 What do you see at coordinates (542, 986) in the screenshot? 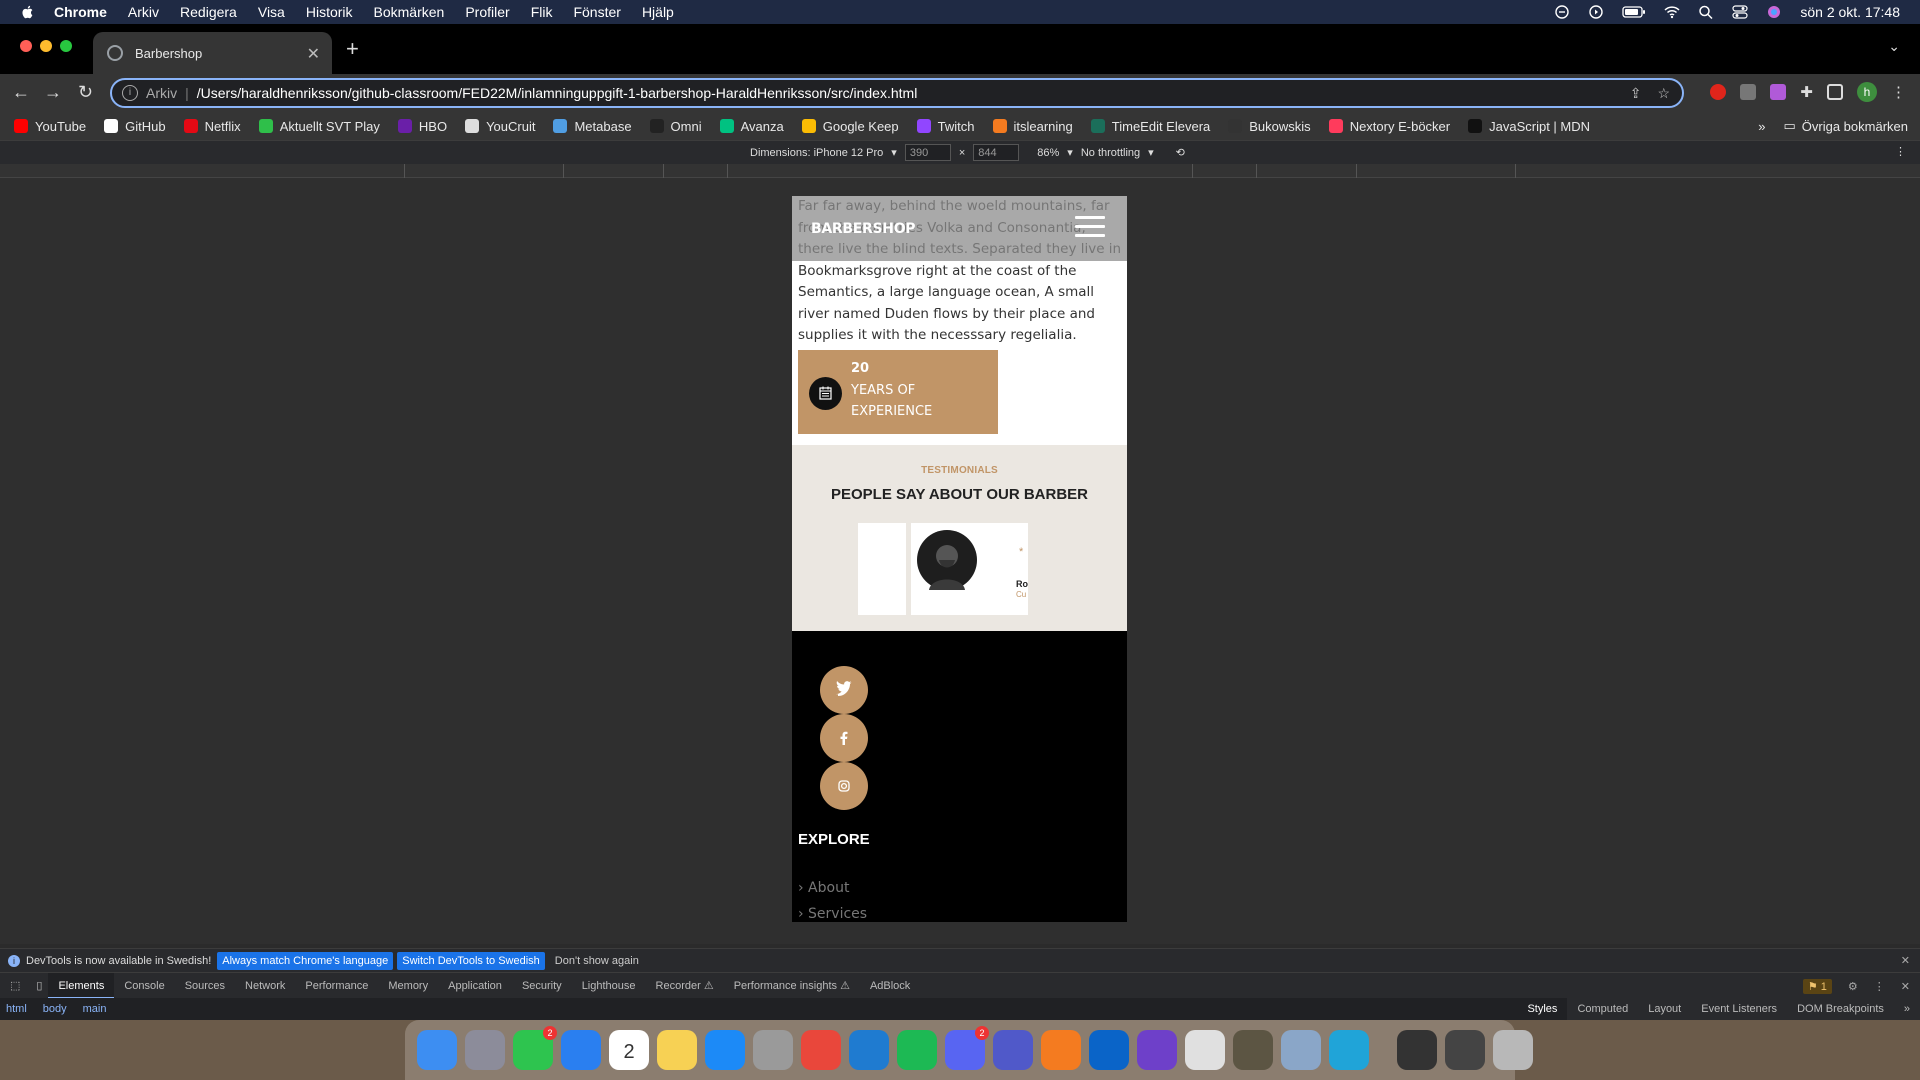
I see `tab-security: Security` at bounding box center [542, 986].